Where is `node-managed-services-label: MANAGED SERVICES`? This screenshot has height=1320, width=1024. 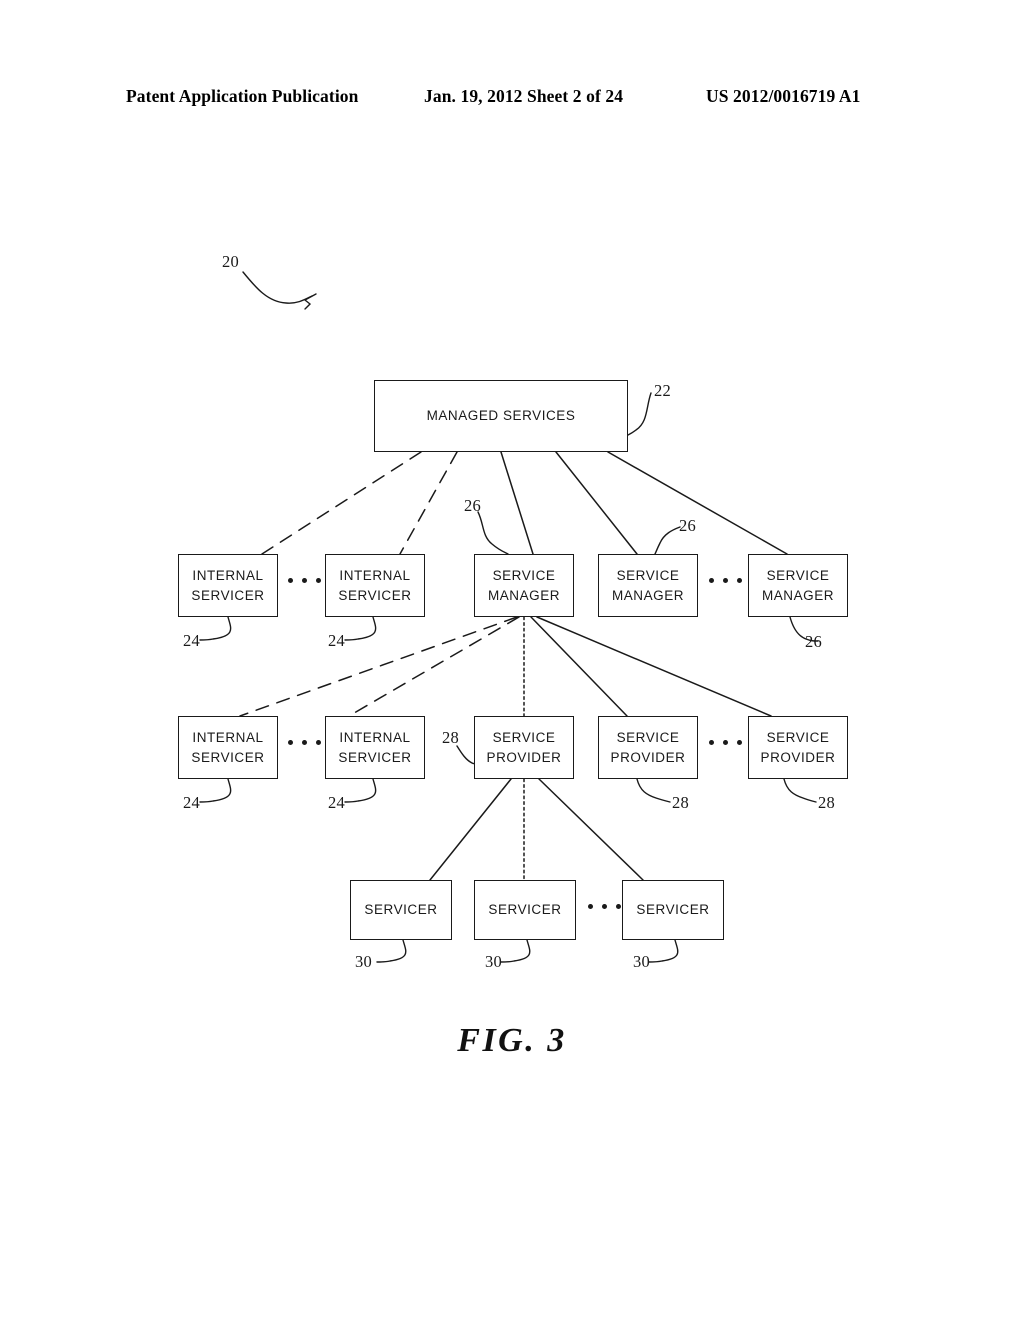 node-managed-services-label: MANAGED SERVICES is located at coordinates (501, 416).